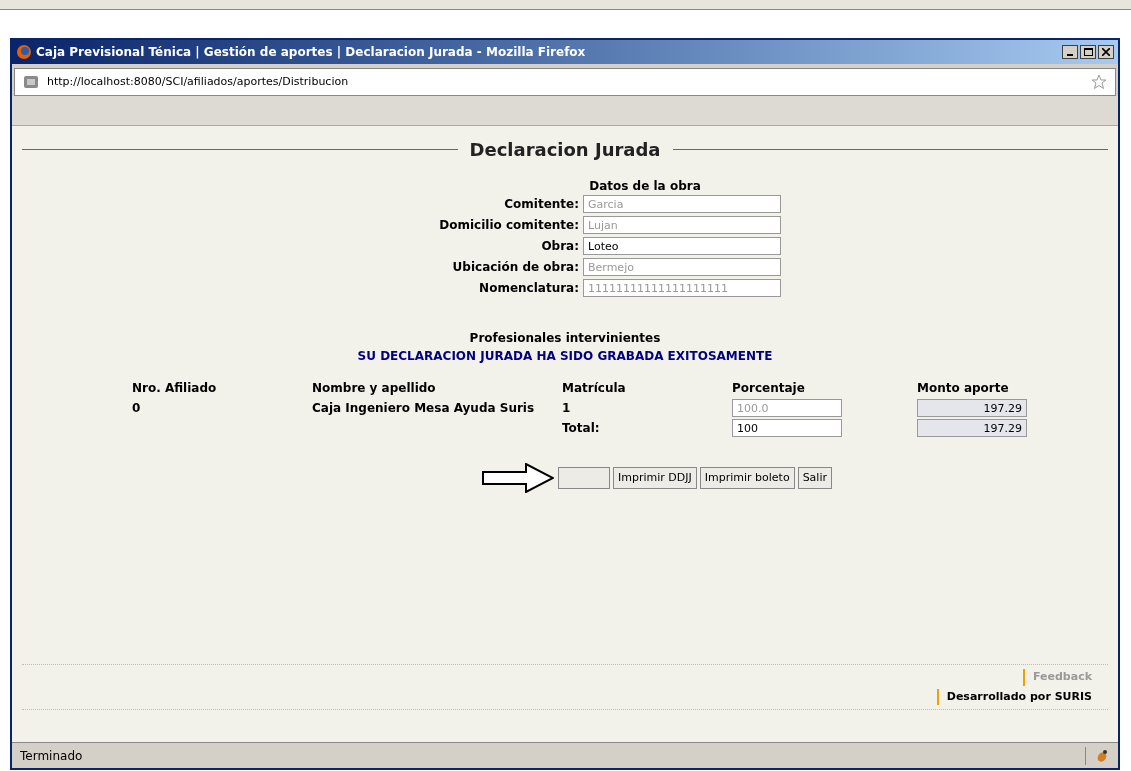  I want to click on close-button, so click(1106, 52).